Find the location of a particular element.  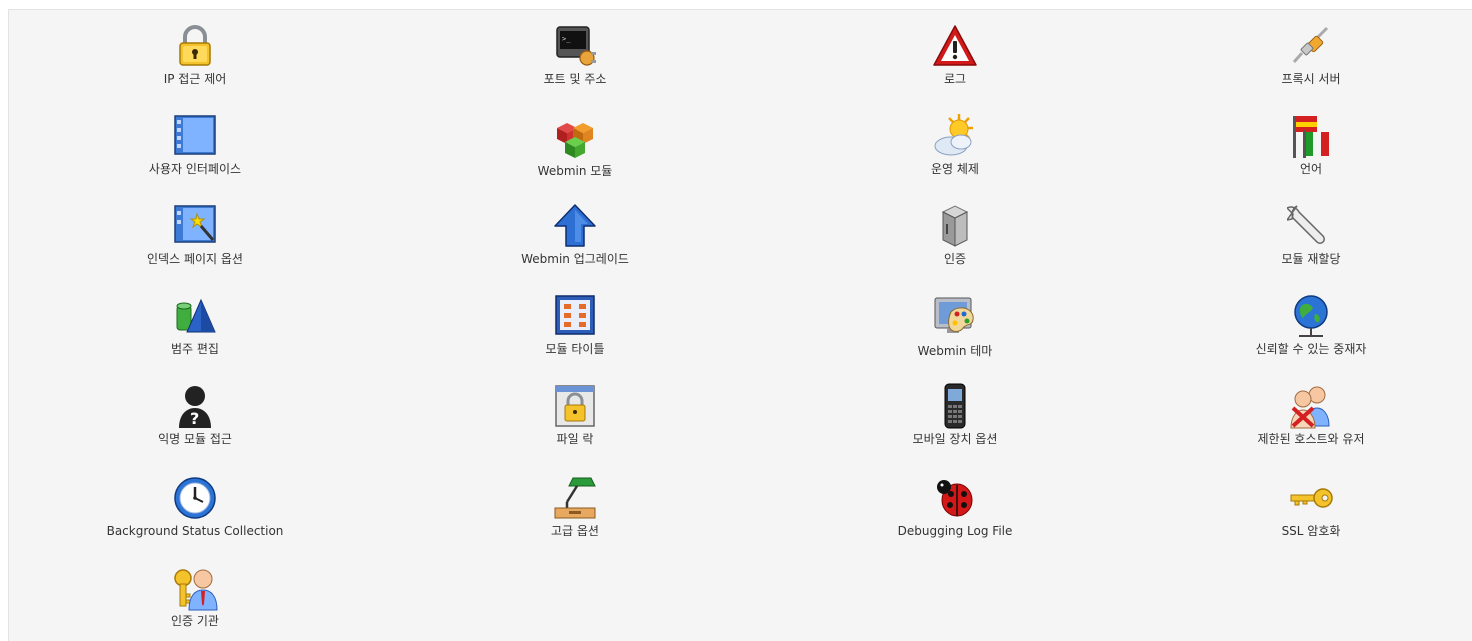

module-label: 인증 is located at coordinates (955, 259).